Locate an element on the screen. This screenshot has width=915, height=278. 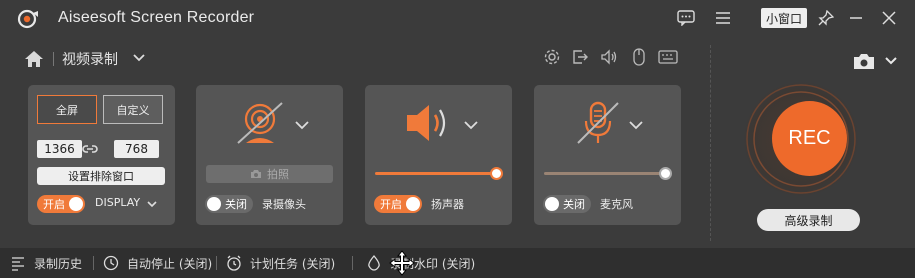
height-input: 768 is located at coordinates (136, 149).